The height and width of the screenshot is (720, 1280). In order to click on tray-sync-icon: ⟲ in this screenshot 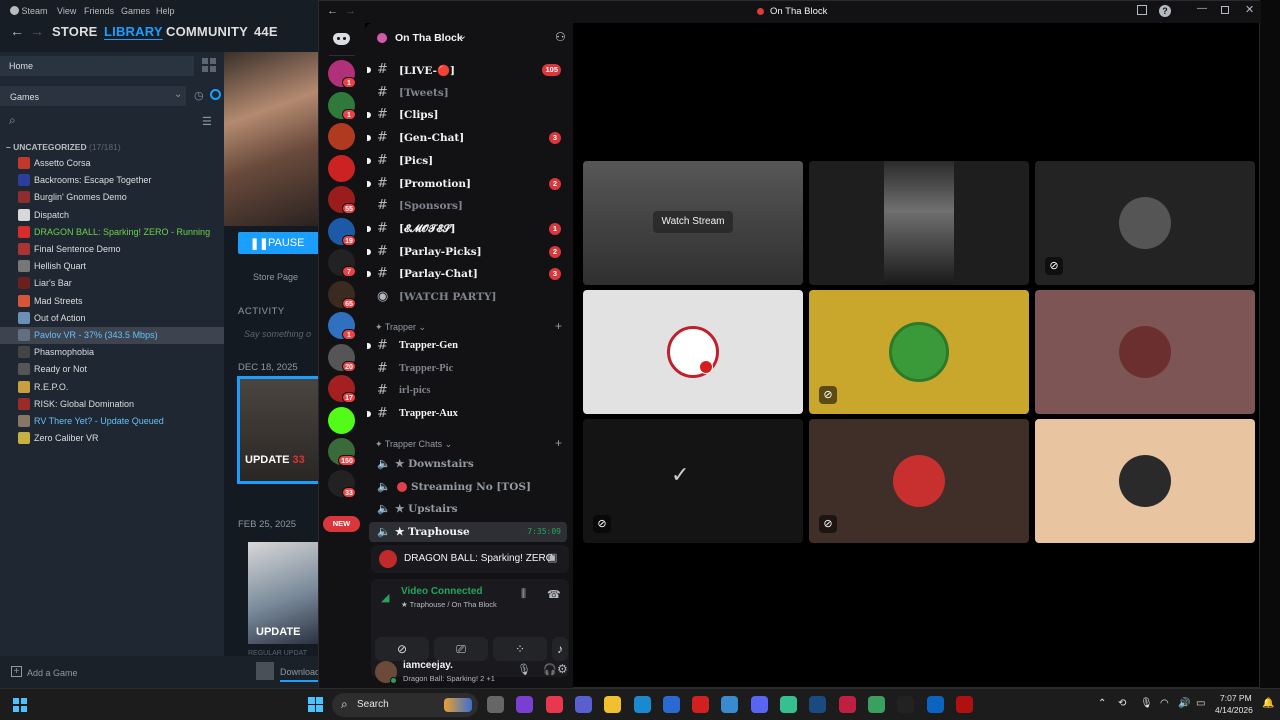, I will do `click(1122, 703)`.